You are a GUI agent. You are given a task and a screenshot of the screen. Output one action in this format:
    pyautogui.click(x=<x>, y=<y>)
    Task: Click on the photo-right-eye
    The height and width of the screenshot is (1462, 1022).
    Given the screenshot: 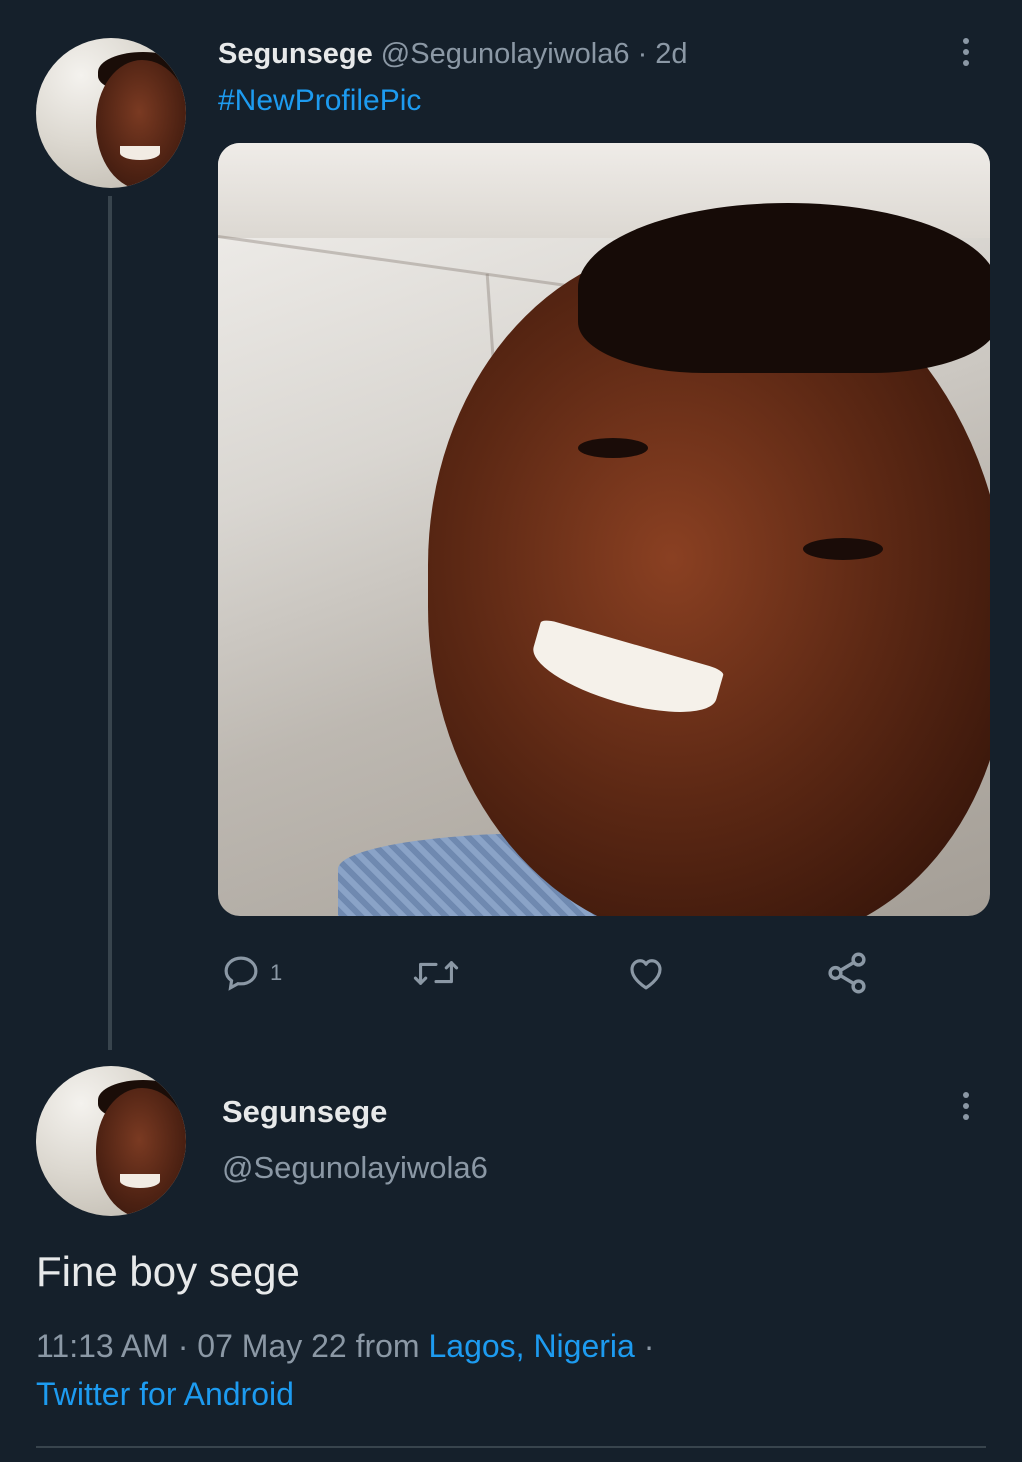 What is the action you would take?
    pyautogui.click(x=843, y=549)
    